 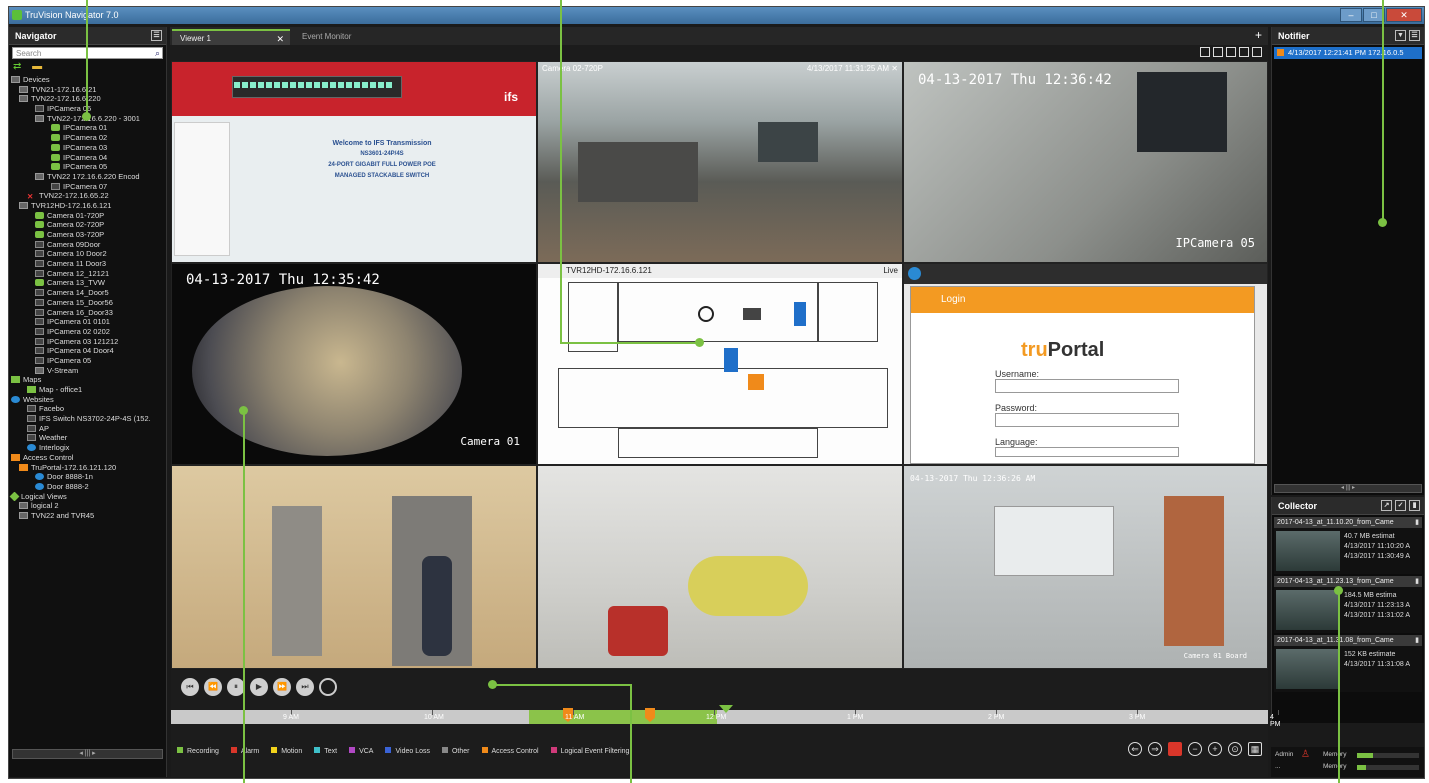 What do you see at coordinates (87, 390) in the screenshot?
I see `tree-item: Map - office1` at bounding box center [87, 390].